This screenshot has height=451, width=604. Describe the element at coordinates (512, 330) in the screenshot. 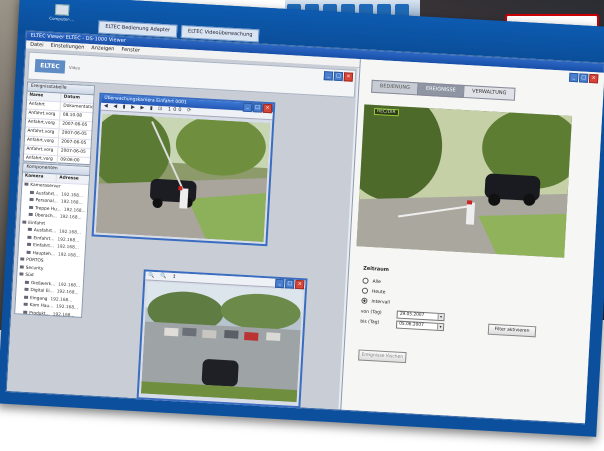

I see `filter-activate-button: Filter aktivieren` at that location.